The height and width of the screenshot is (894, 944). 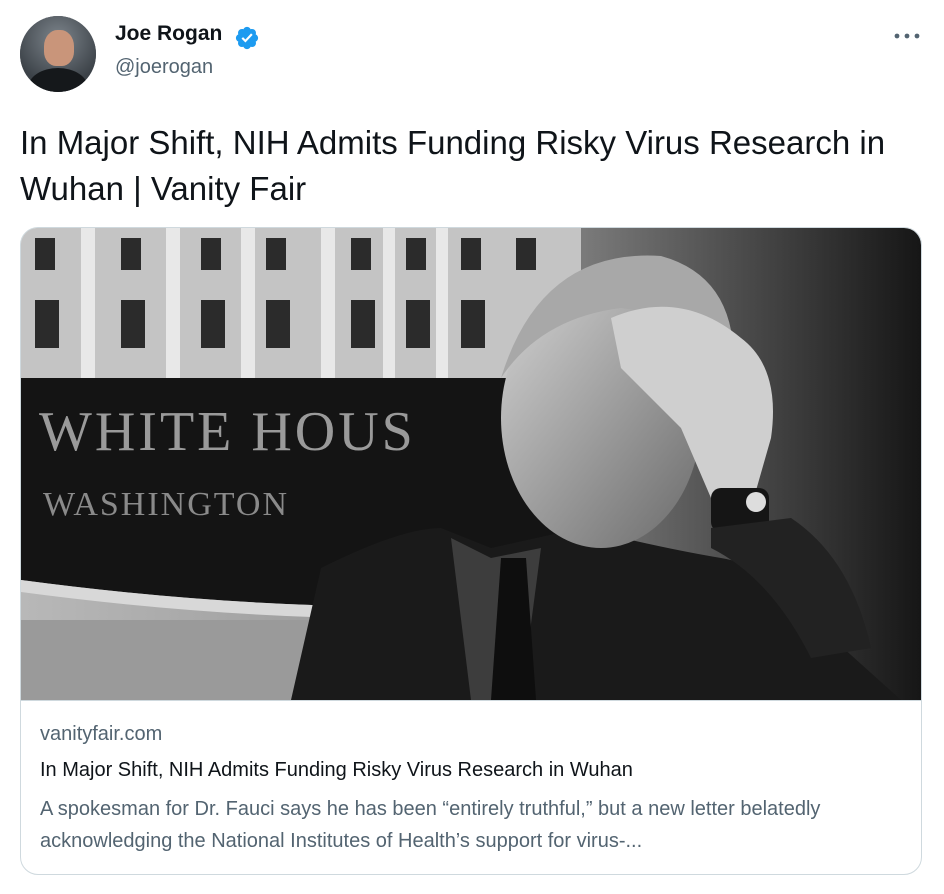 I want to click on more-options-icon, so click(x=907, y=36).